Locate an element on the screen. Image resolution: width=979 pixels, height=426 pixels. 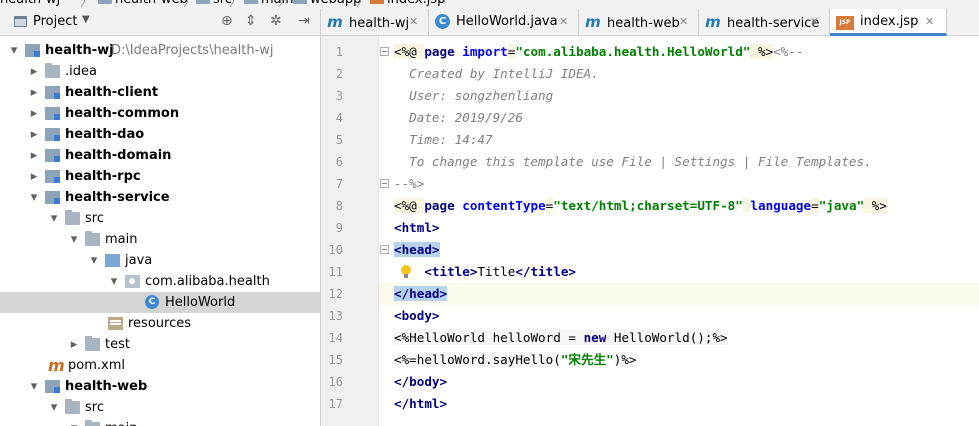
code-token: </body> is located at coordinates (421, 381).